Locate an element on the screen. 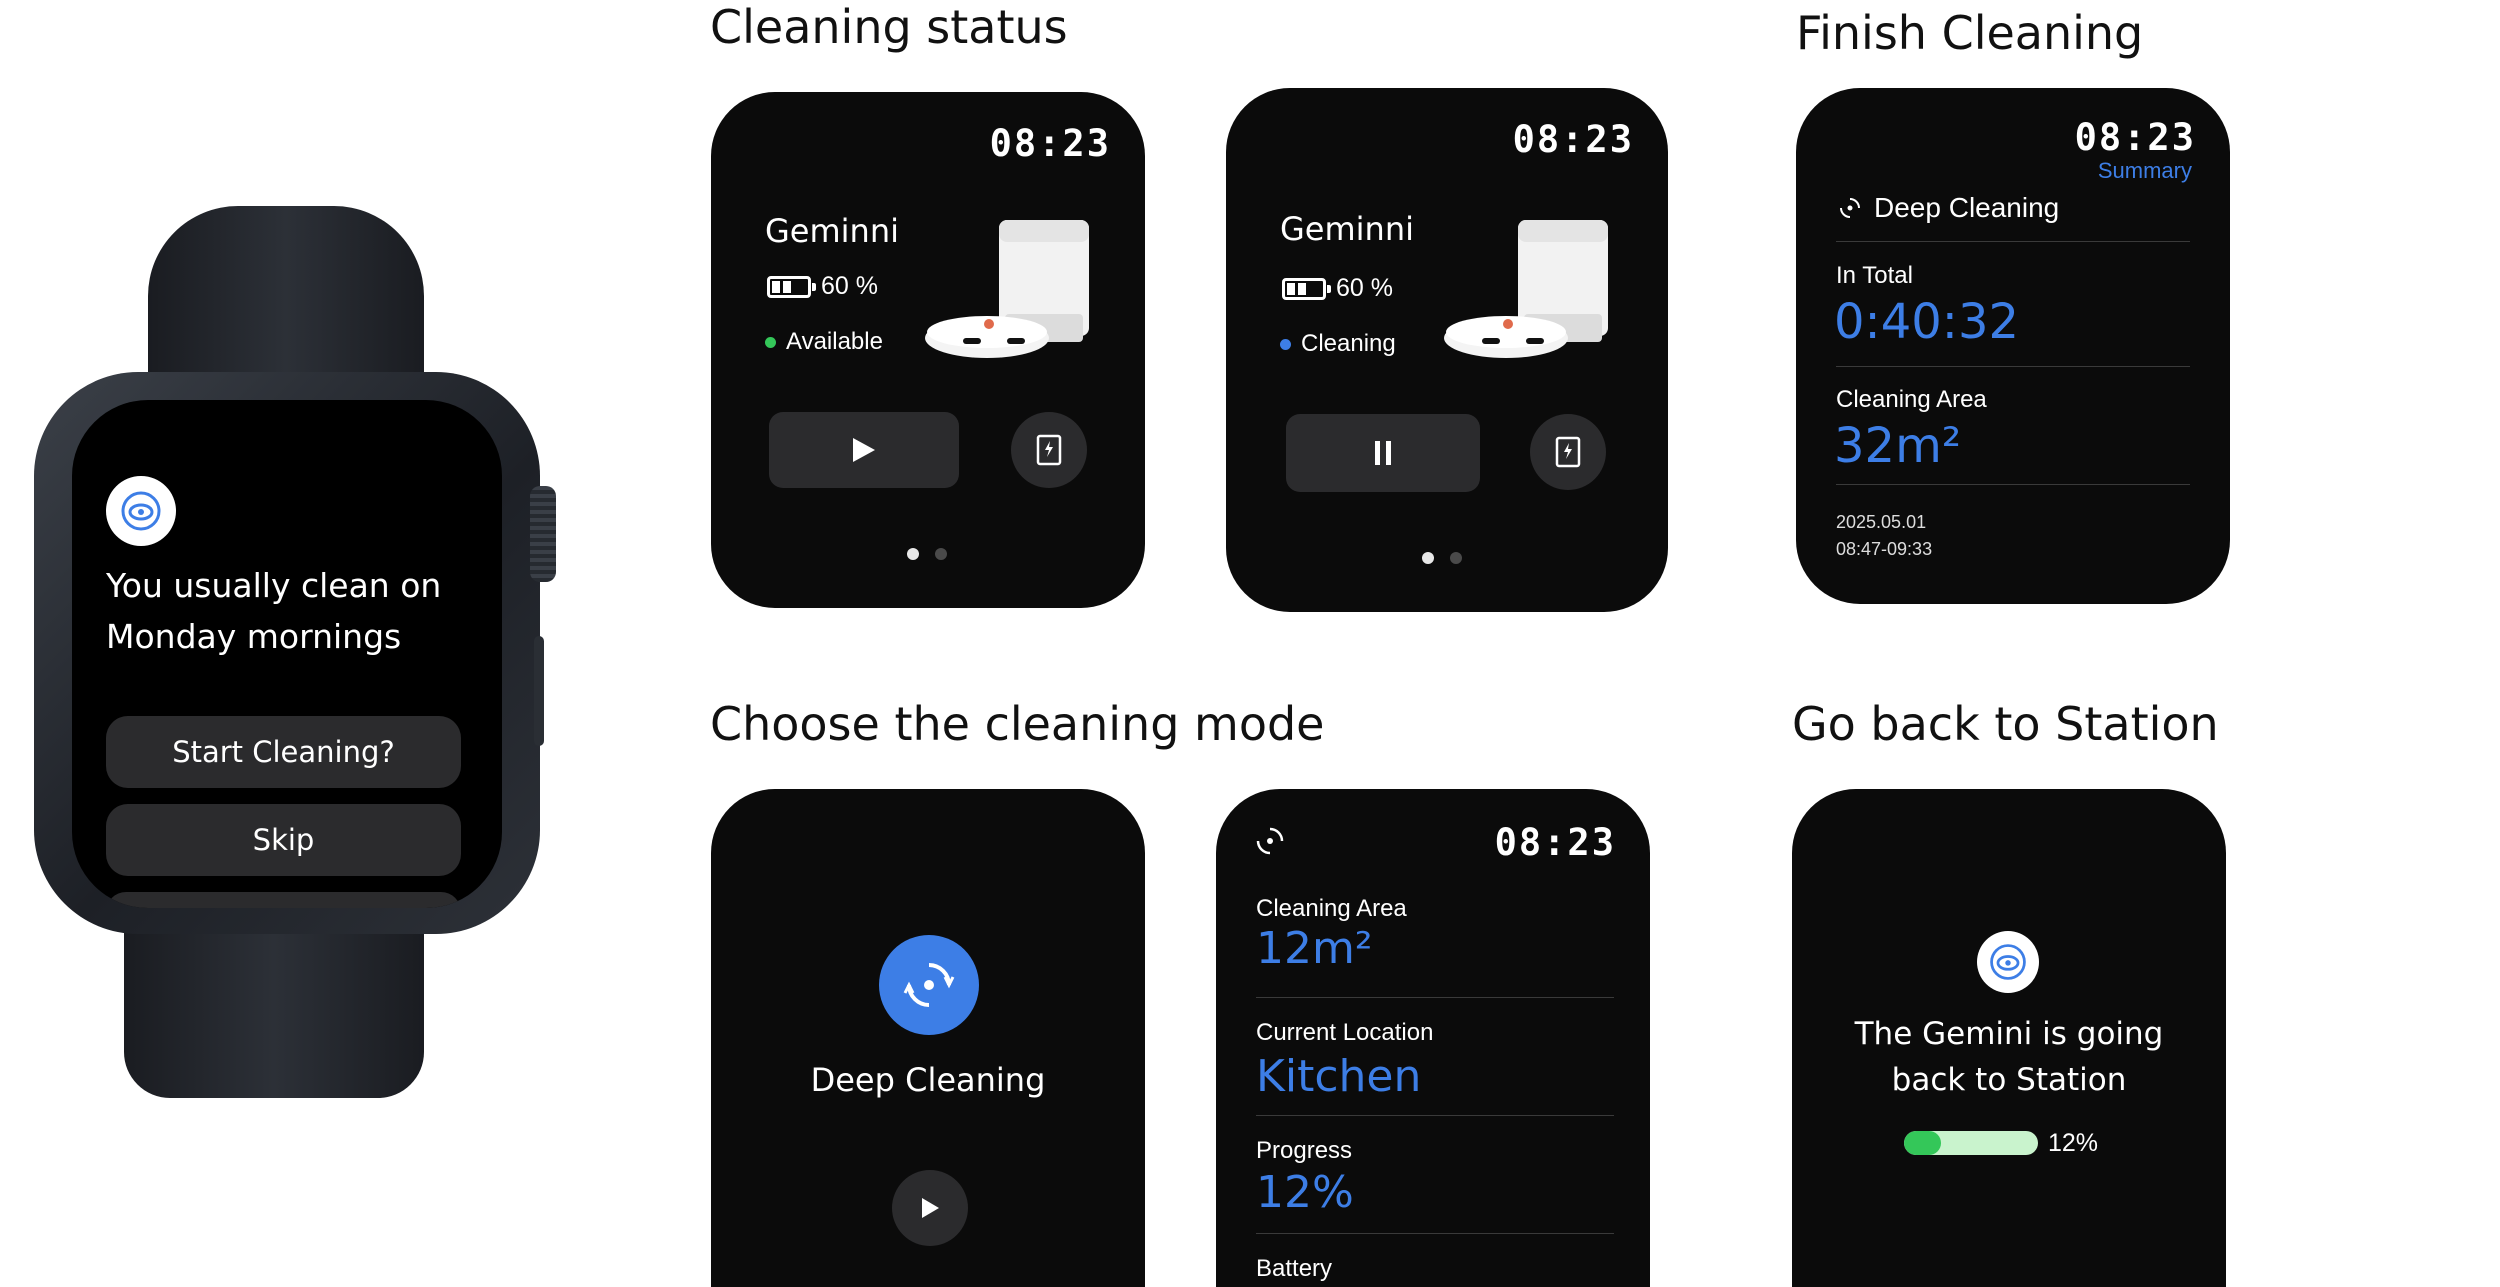  heading-choose-mode: Choose the cleaning mode is located at coordinates (1017, 724).